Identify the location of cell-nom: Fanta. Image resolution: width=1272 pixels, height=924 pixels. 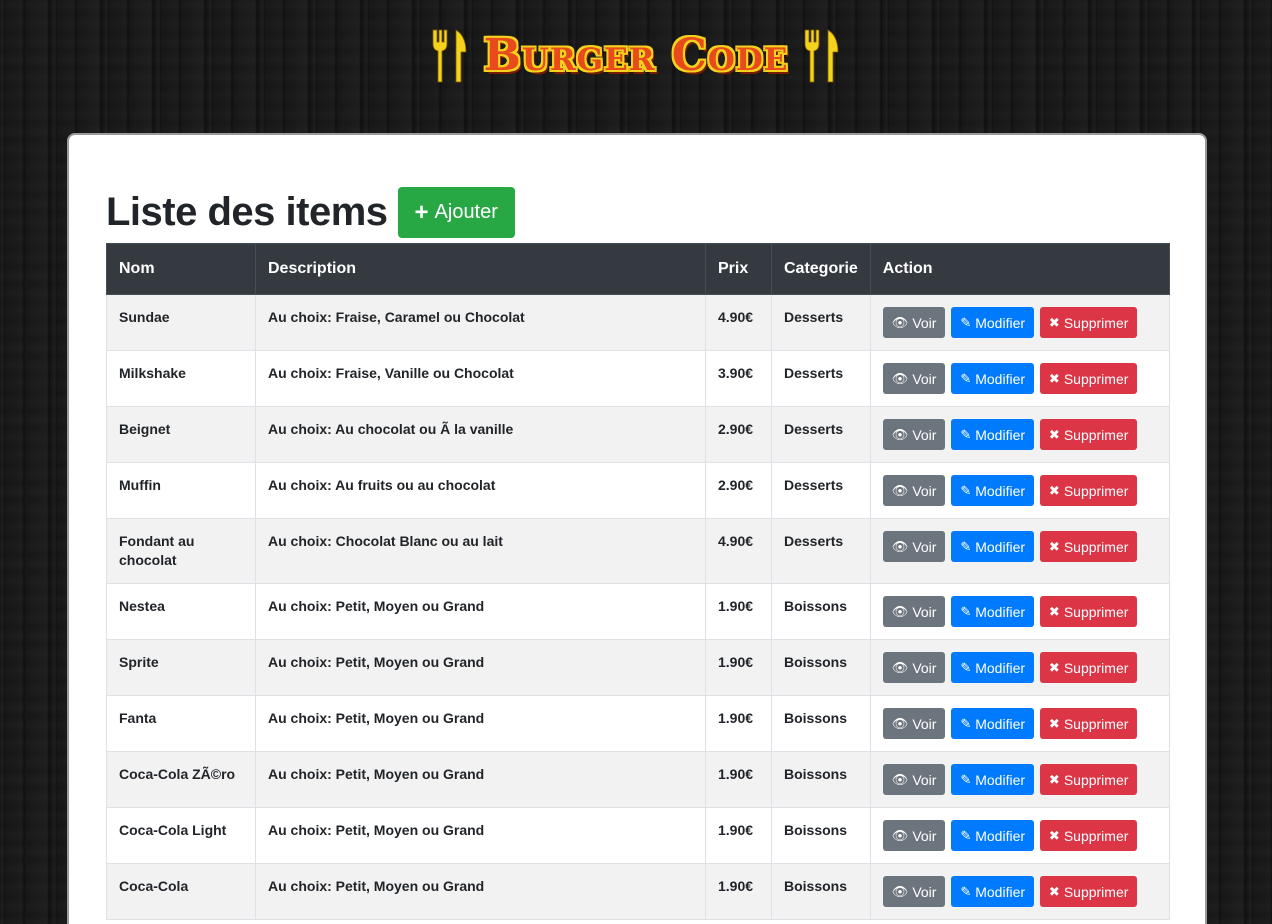
(181, 723).